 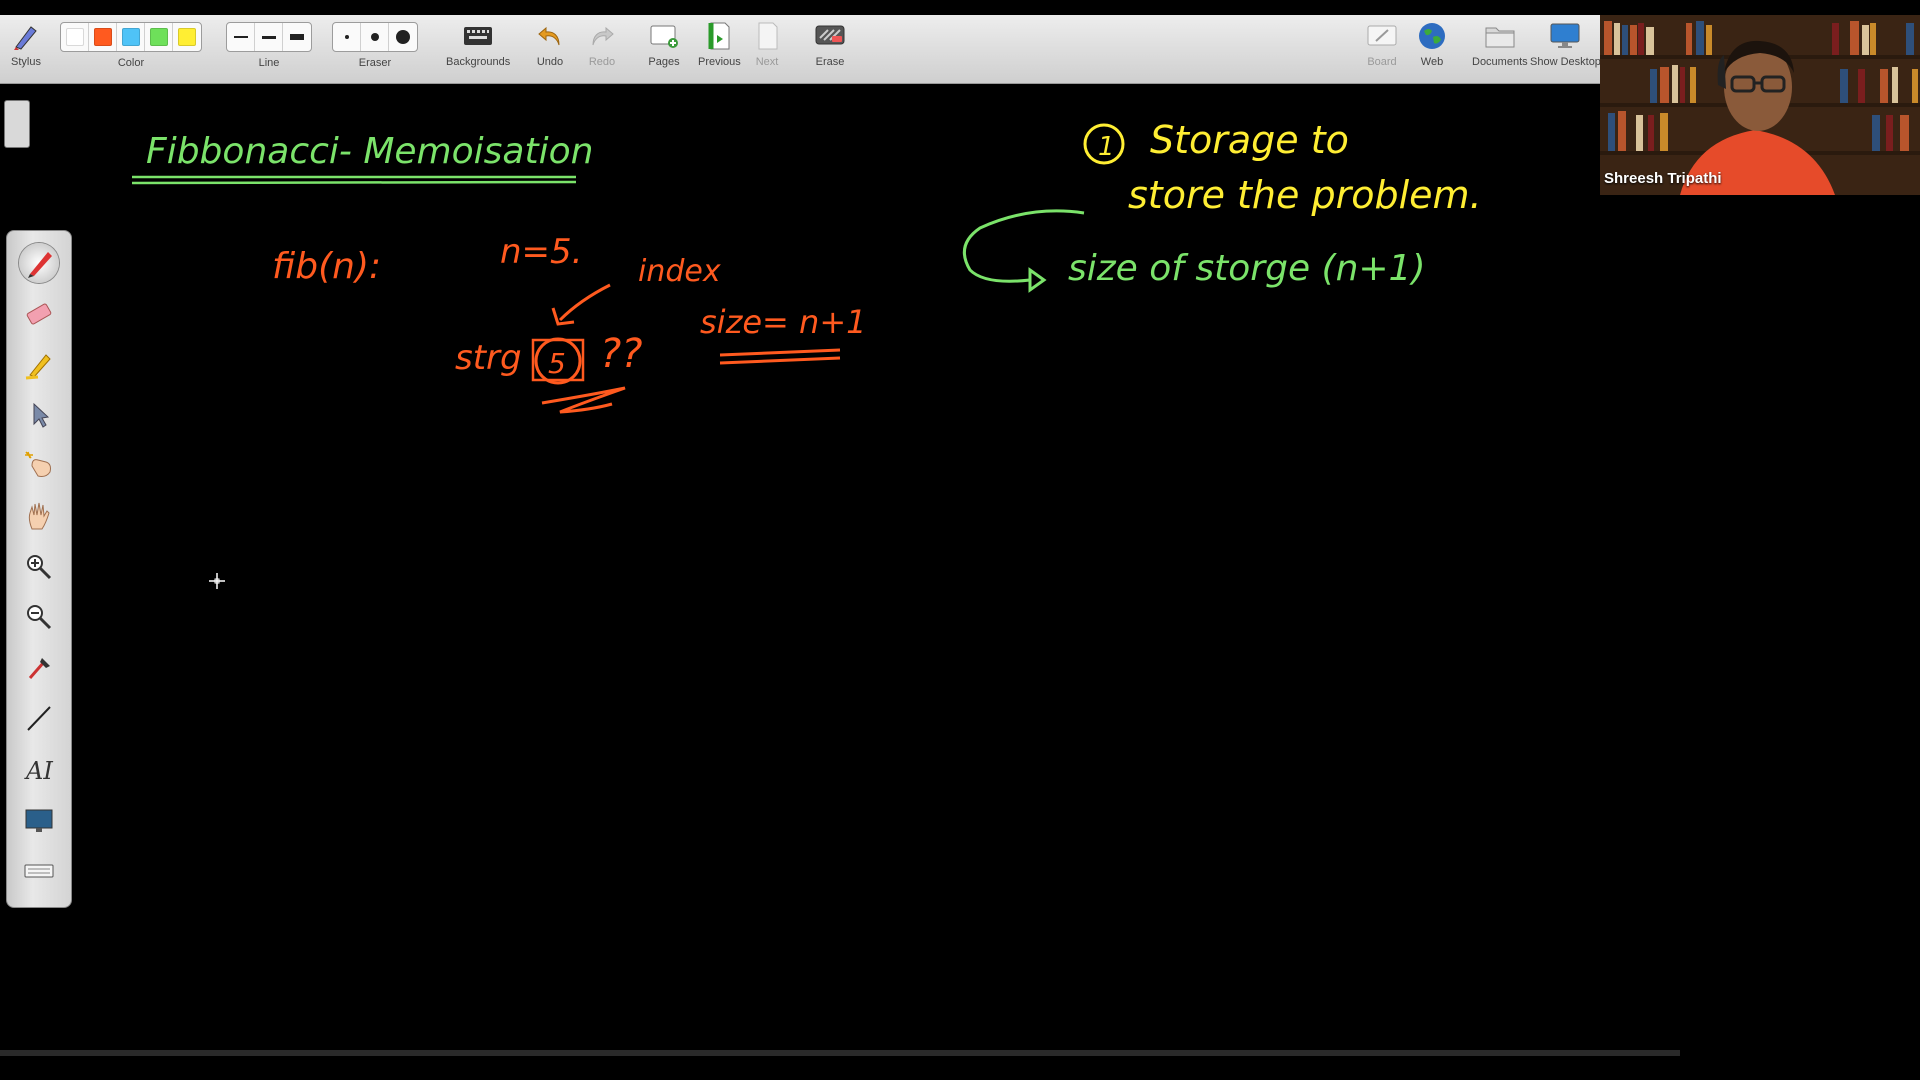 I want to click on dropper-icon, so click(x=39, y=668).